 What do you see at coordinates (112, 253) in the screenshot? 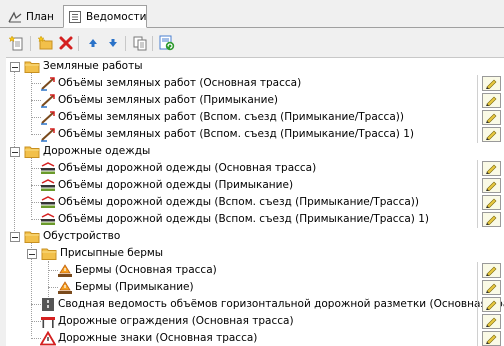
I see `tree-group-label: Присыпные бермы` at bounding box center [112, 253].